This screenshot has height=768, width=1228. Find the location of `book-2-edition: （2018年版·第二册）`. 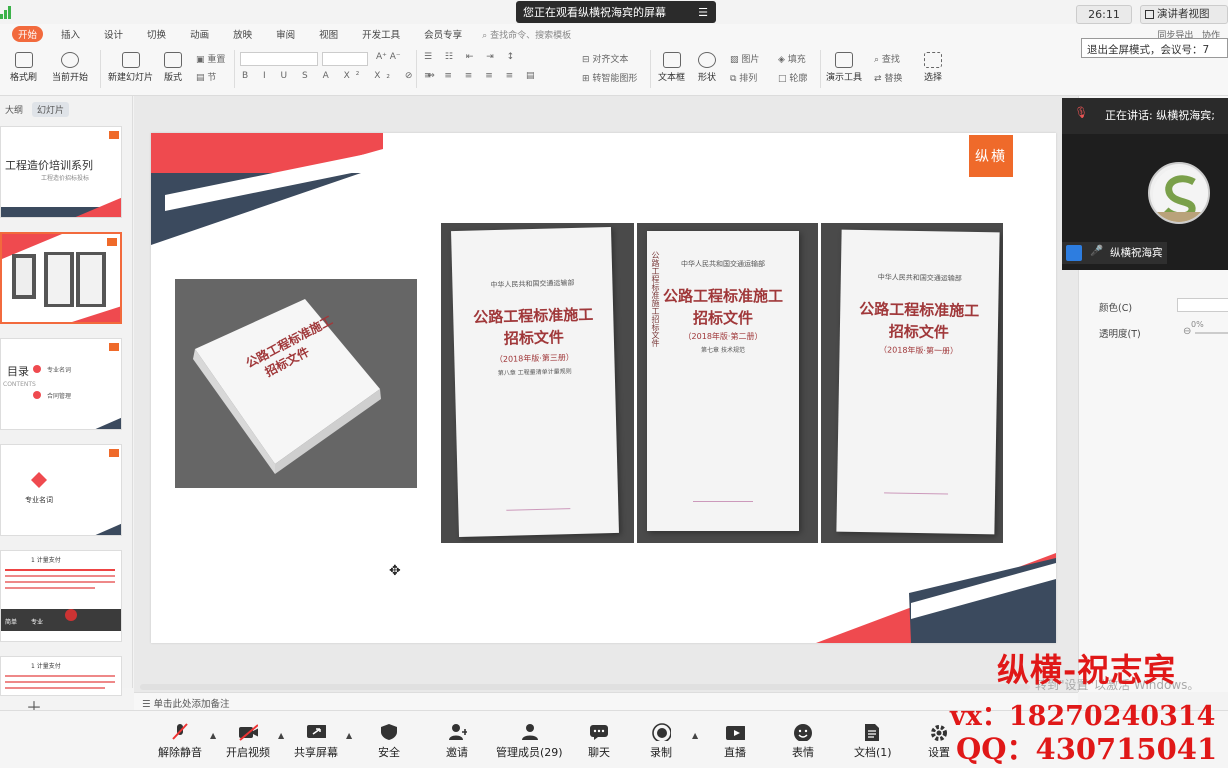

book-2-edition: （2018年版·第二册） is located at coordinates (723, 336).